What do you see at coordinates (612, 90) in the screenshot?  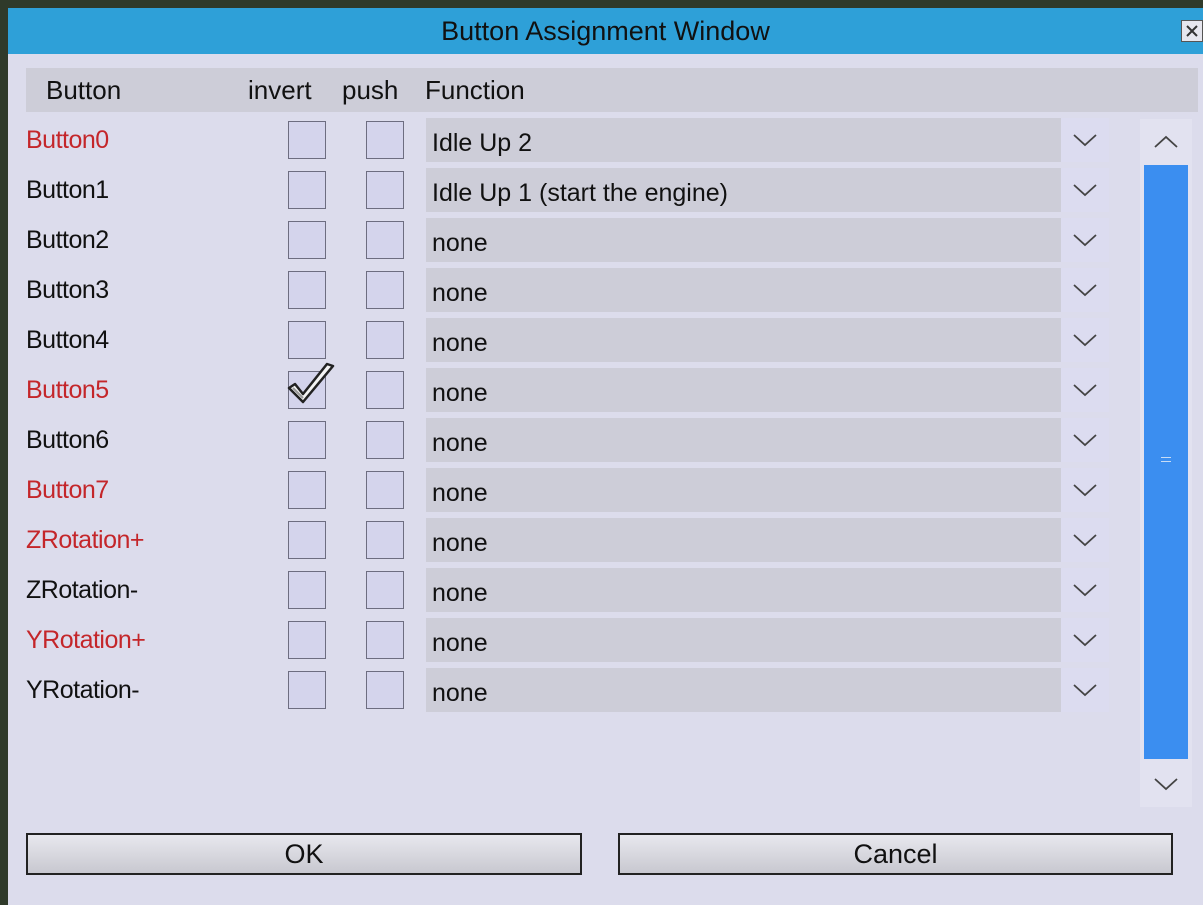 I see `column-header: Button invert push Function` at bounding box center [612, 90].